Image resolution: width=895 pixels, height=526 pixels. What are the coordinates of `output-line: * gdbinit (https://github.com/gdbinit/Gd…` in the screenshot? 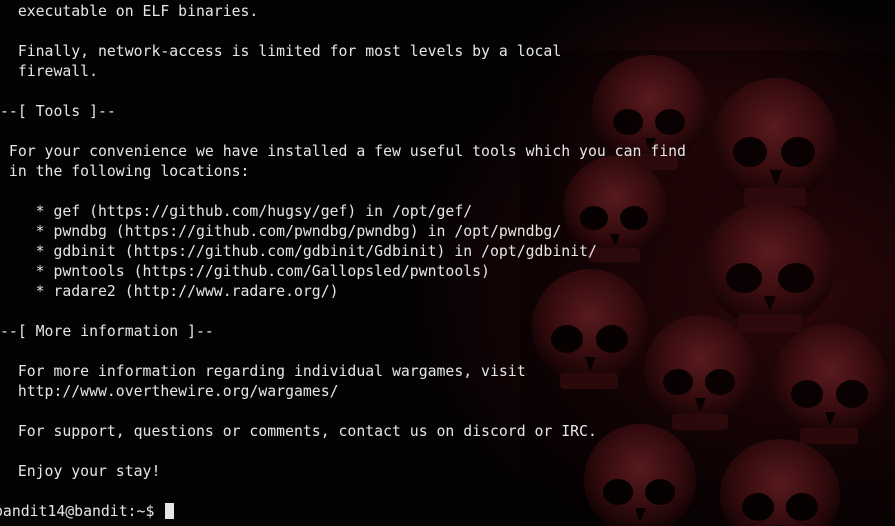 It's located at (298, 251).